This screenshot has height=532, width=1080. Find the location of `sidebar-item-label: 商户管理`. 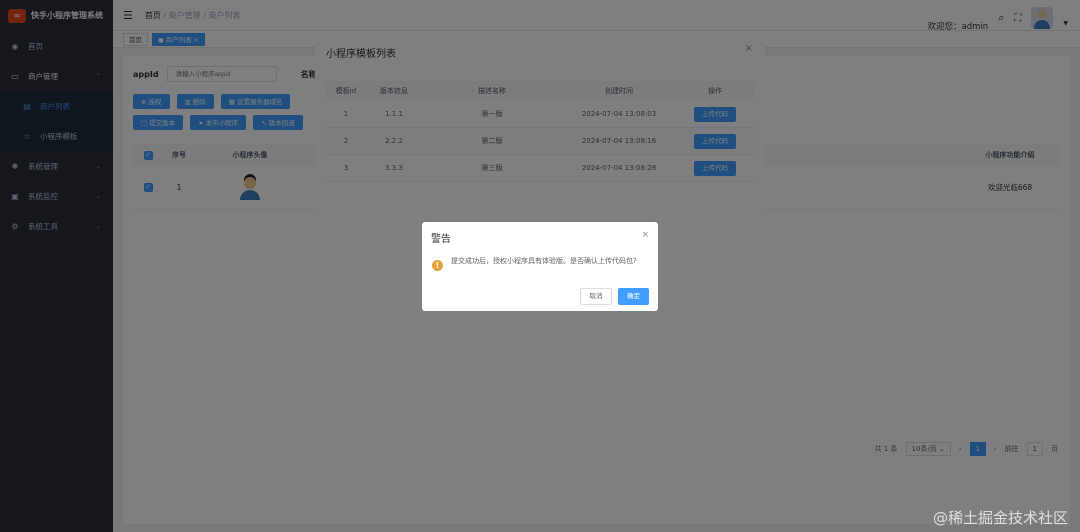

sidebar-item-label: 商户管理 is located at coordinates (43, 76).